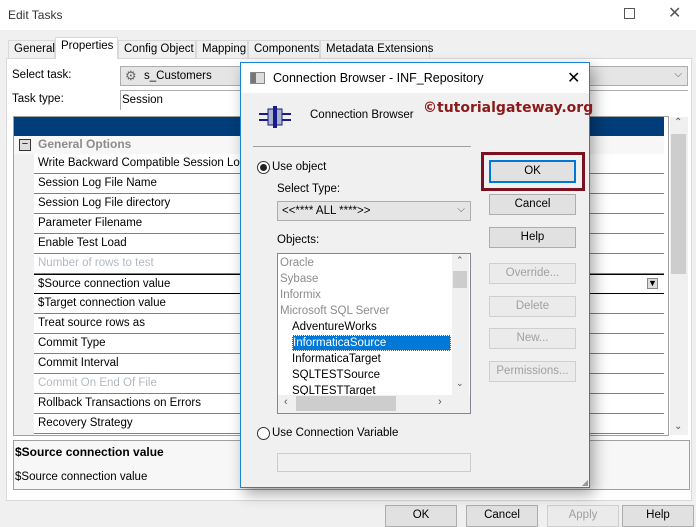  I want to click on connector-icon, so click(275, 117).